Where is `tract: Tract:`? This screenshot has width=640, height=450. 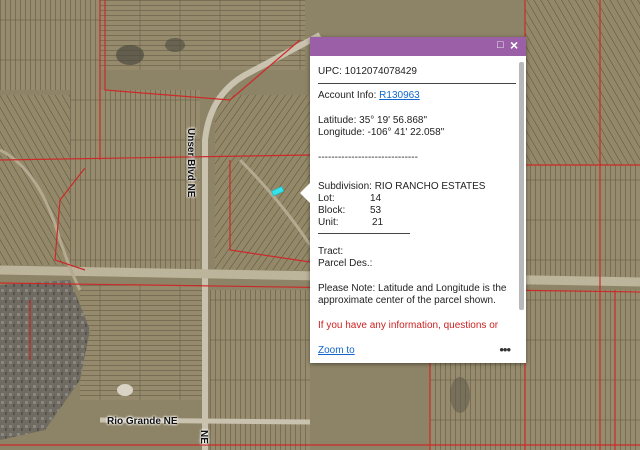
tract: Tract: is located at coordinates (331, 251).